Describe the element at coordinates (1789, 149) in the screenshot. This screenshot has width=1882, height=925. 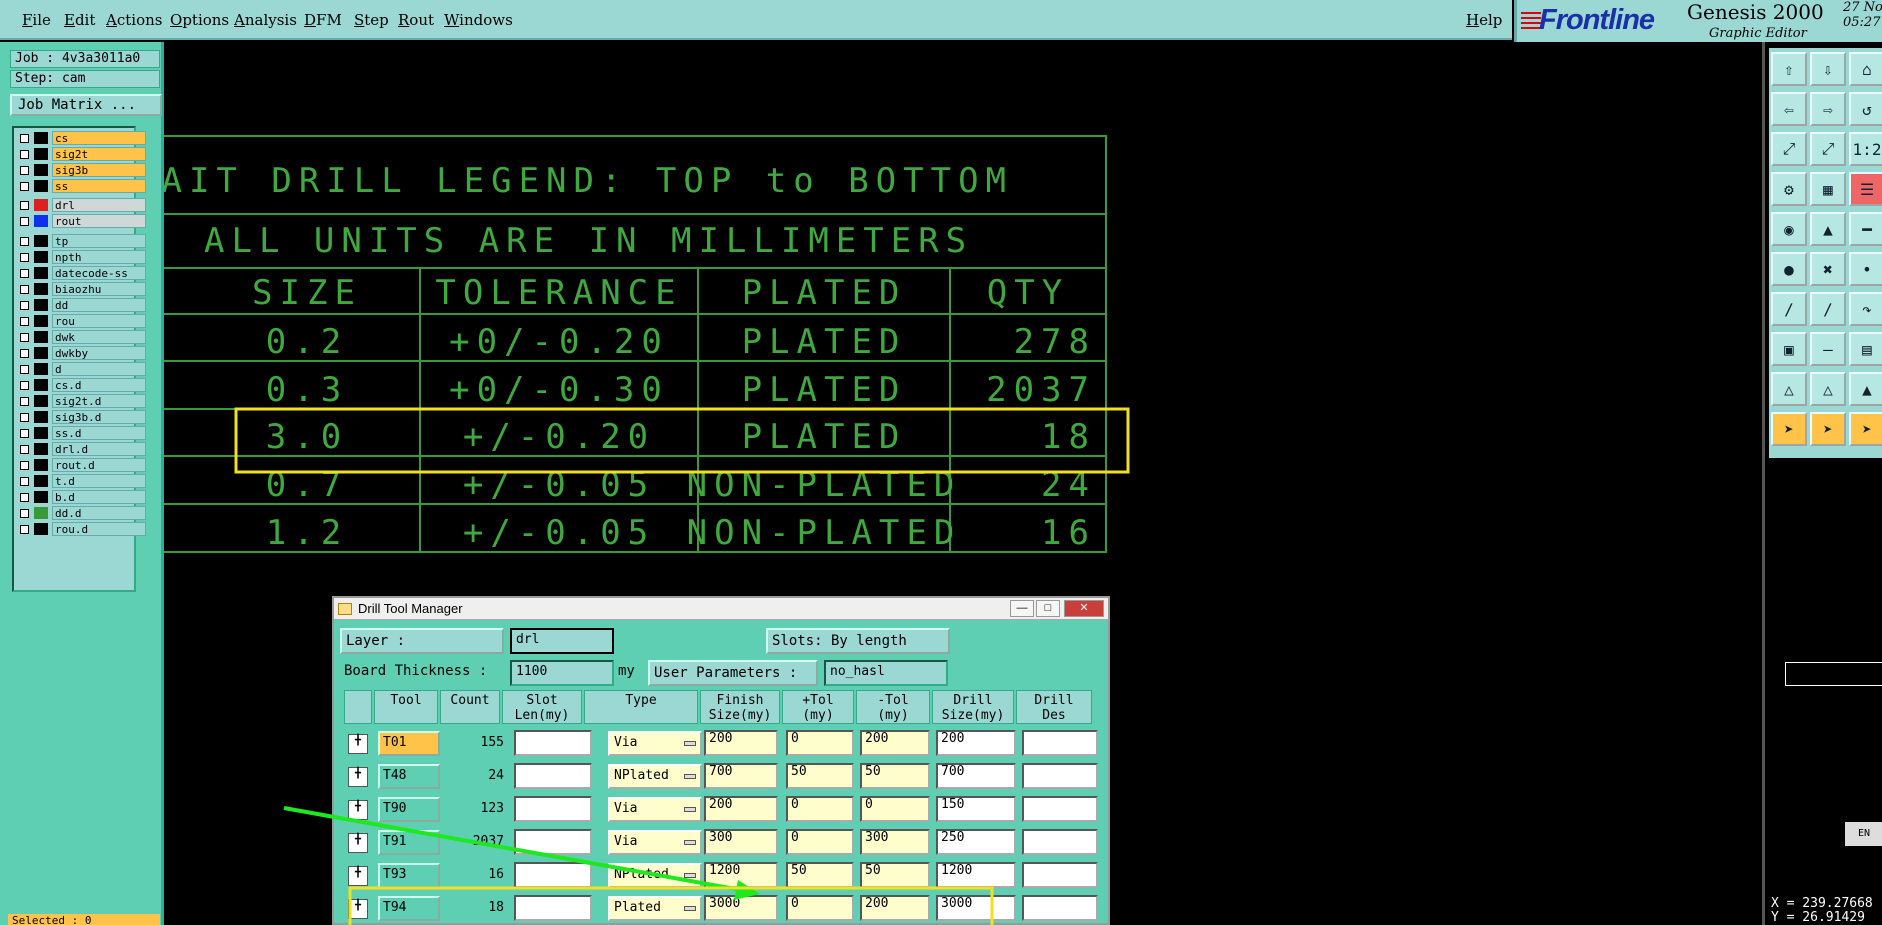
I see `fit-icon: ⤢` at that location.